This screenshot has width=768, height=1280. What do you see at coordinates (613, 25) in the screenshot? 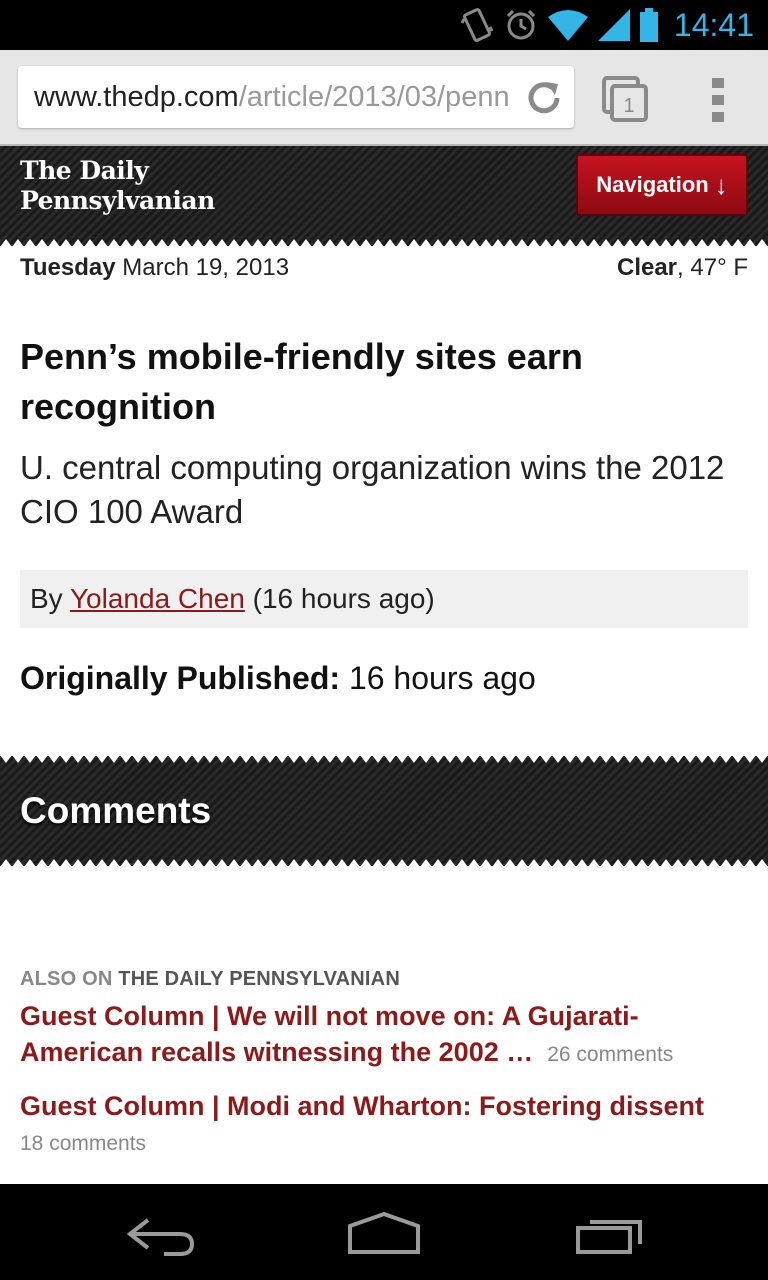
I see `signal-icon` at bounding box center [613, 25].